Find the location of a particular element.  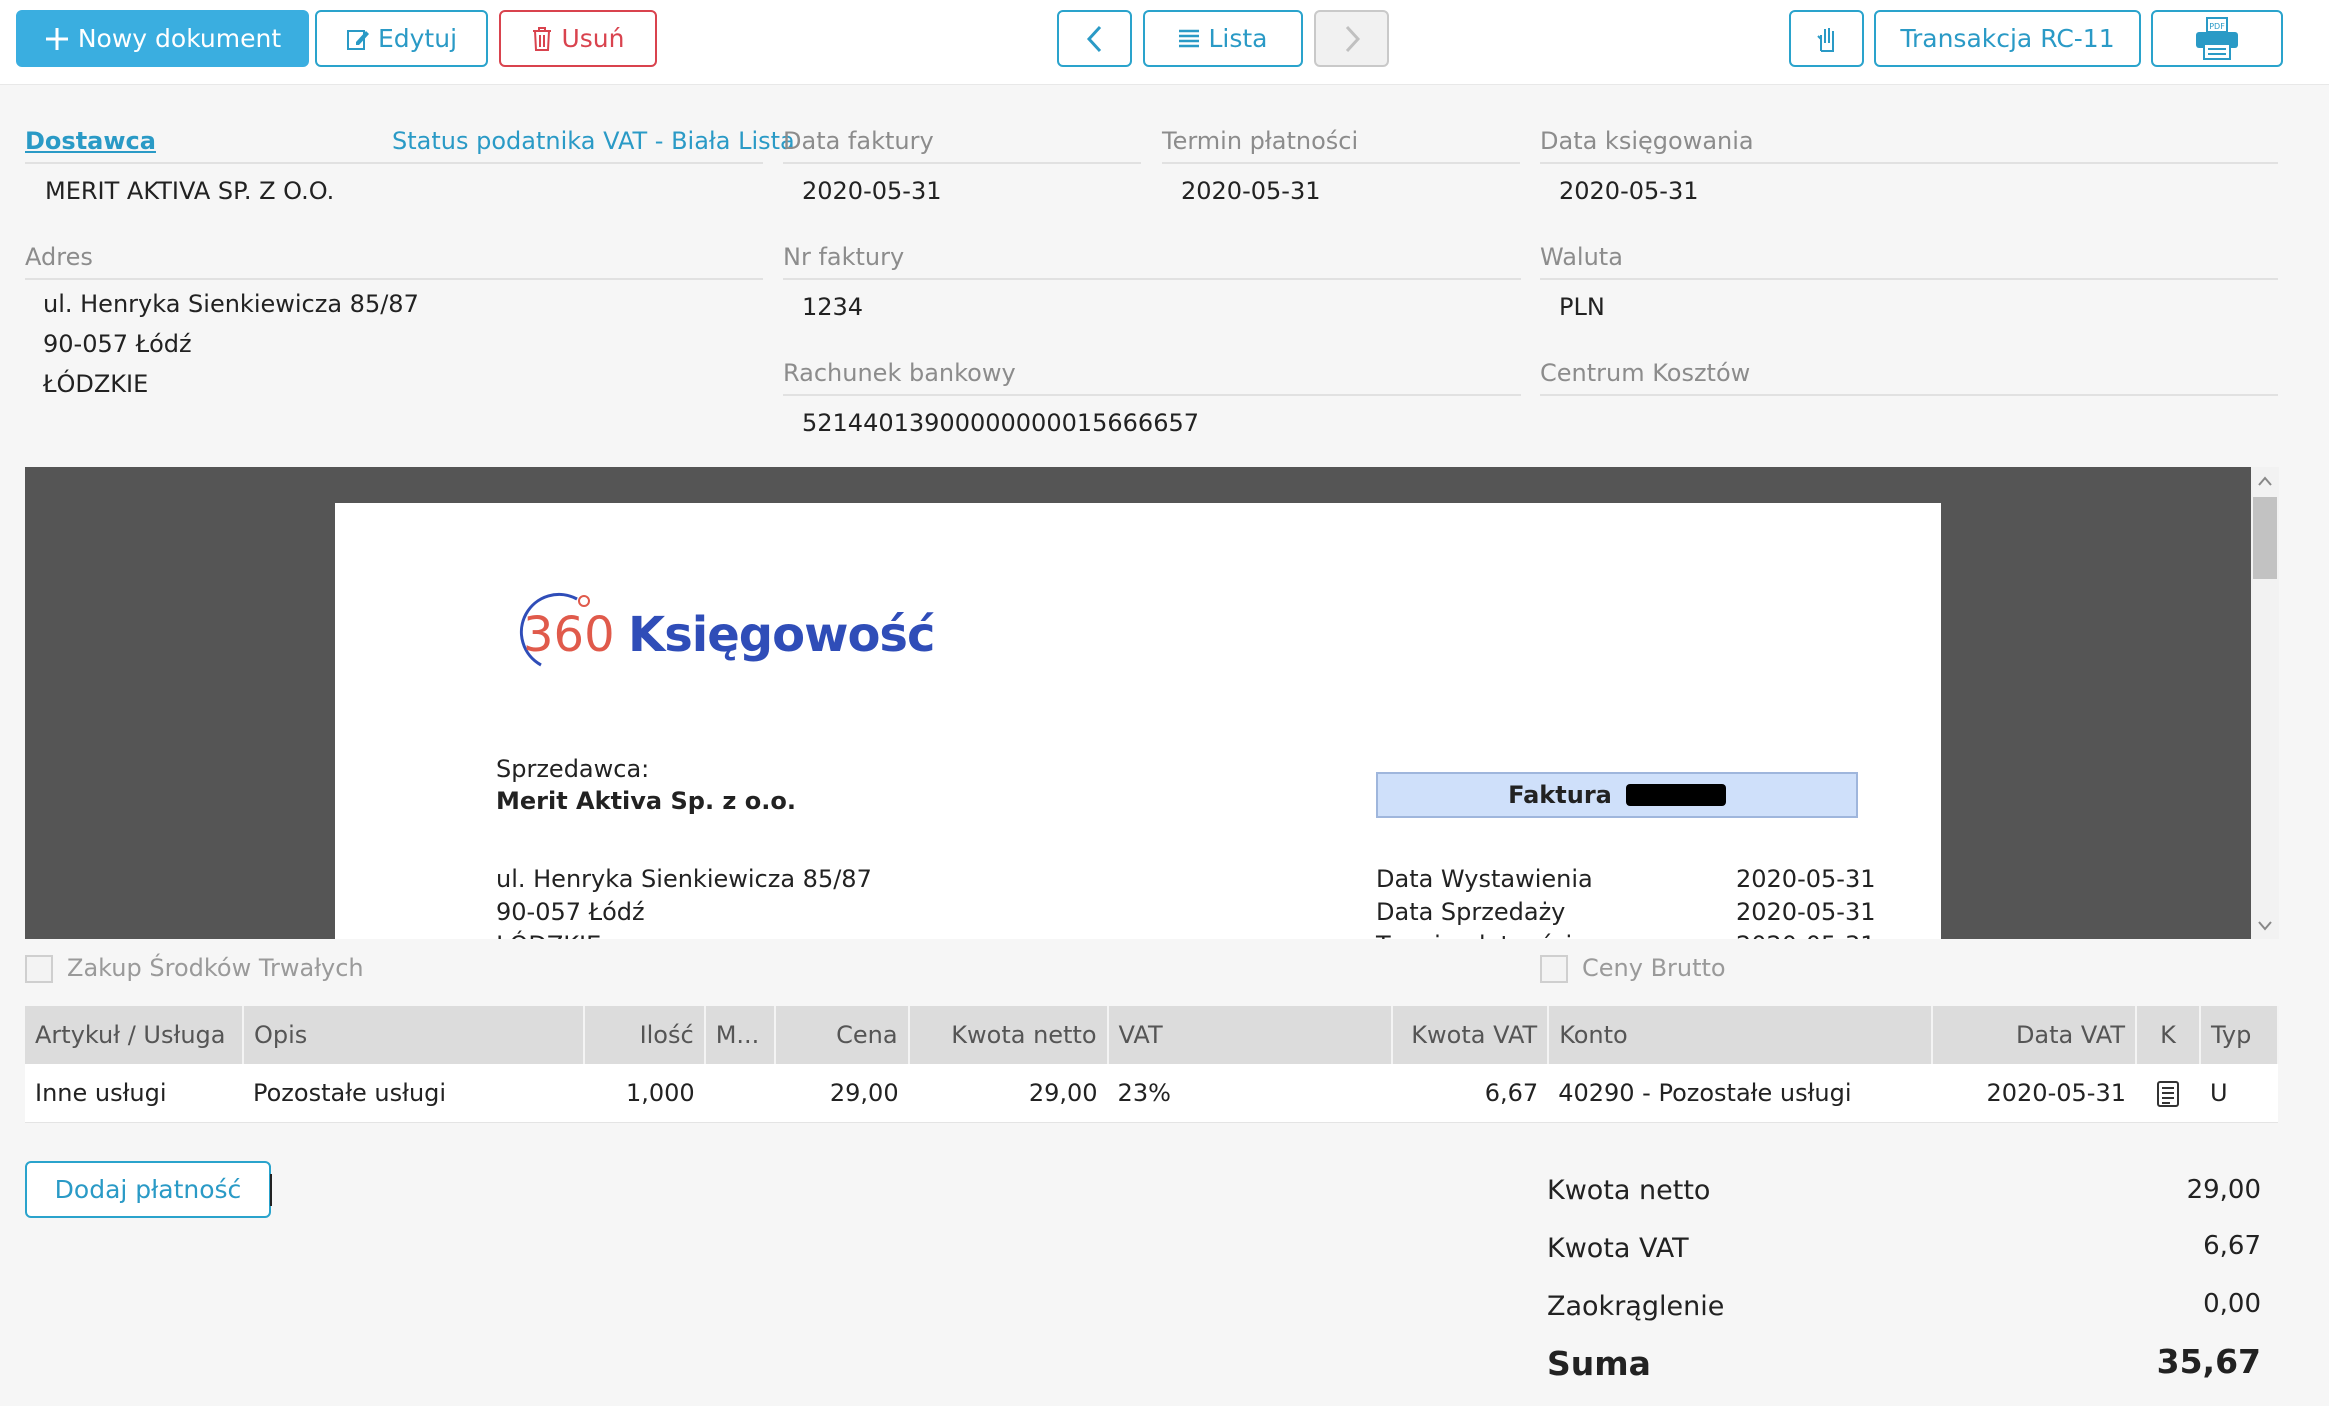

next-button is located at coordinates (1351, 38).